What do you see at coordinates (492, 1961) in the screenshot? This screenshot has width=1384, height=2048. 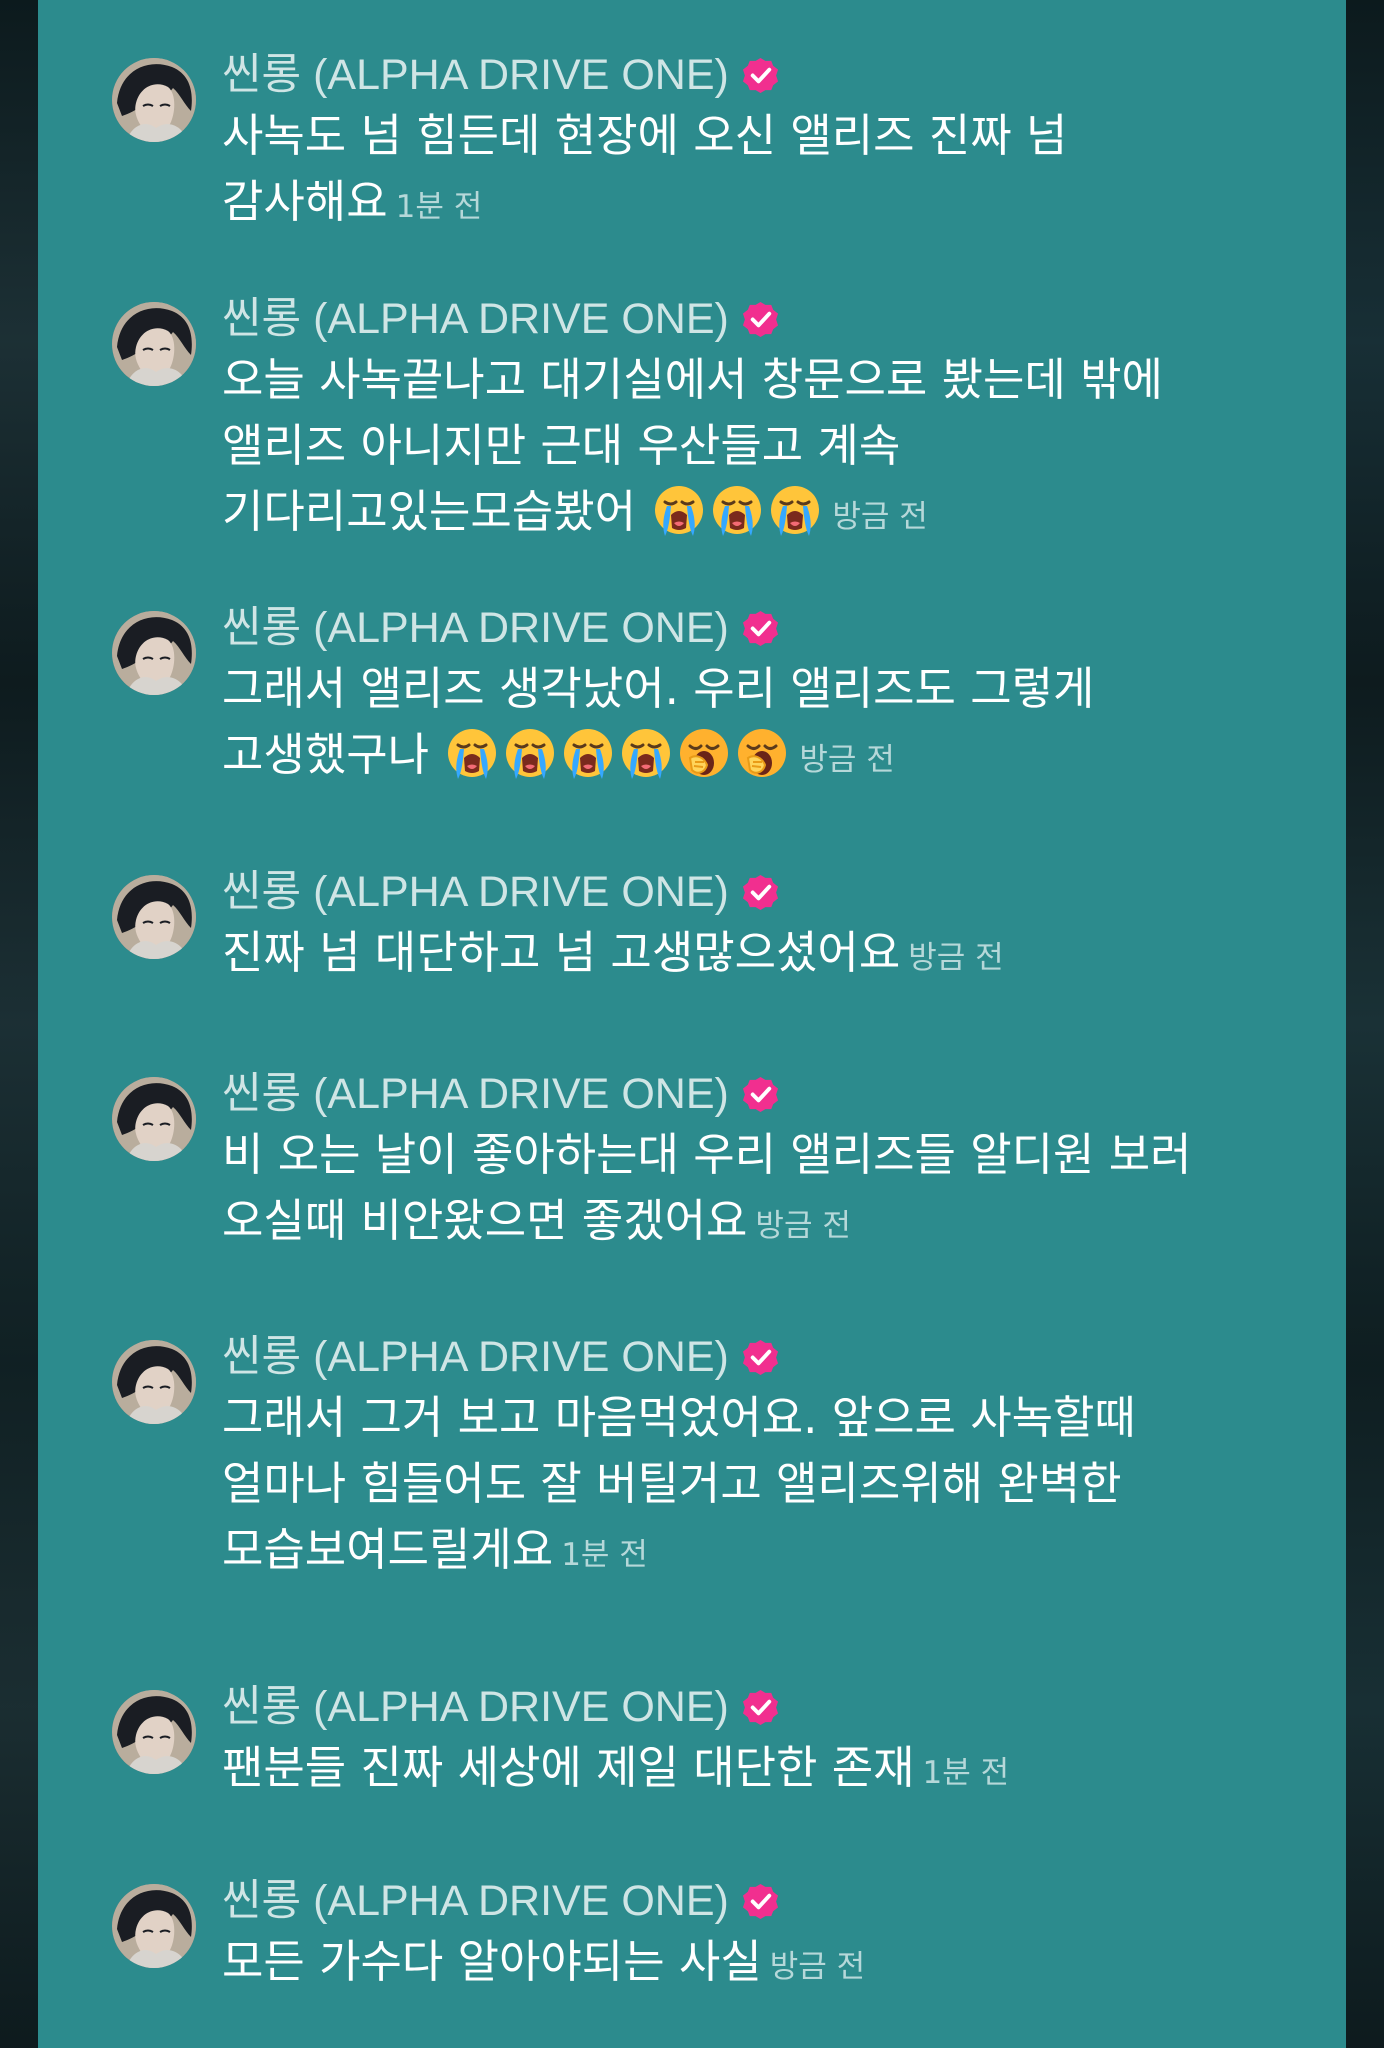 I see `message-text: 모든 가수다 알아야되는 사실` at bounding box center [492, 1961].